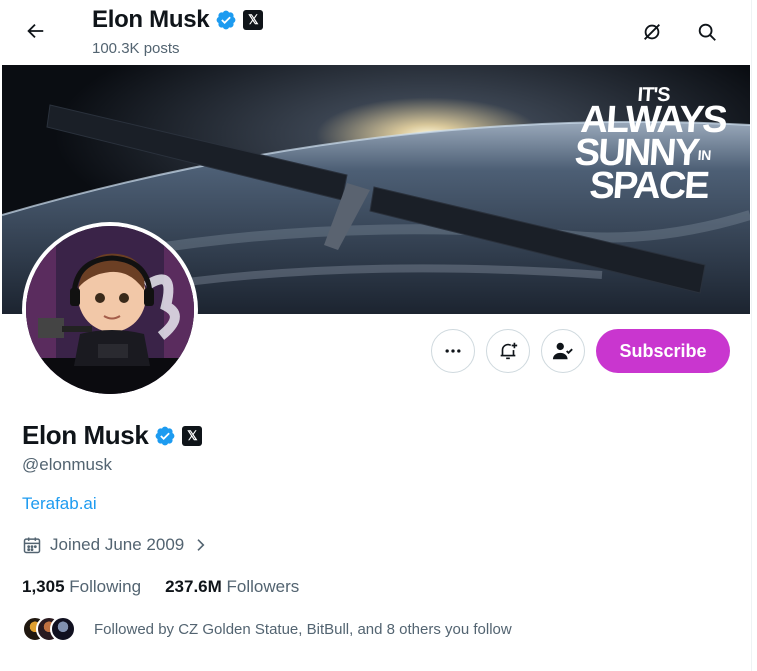  I want to click on back-button, so click(35, 31).